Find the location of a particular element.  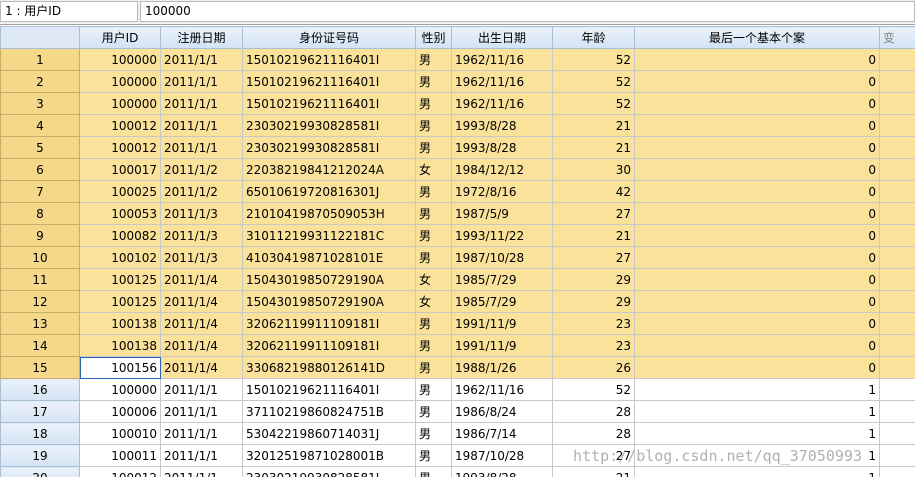

col-header-user-id: 用户ID is located at coordinates (120, 37).